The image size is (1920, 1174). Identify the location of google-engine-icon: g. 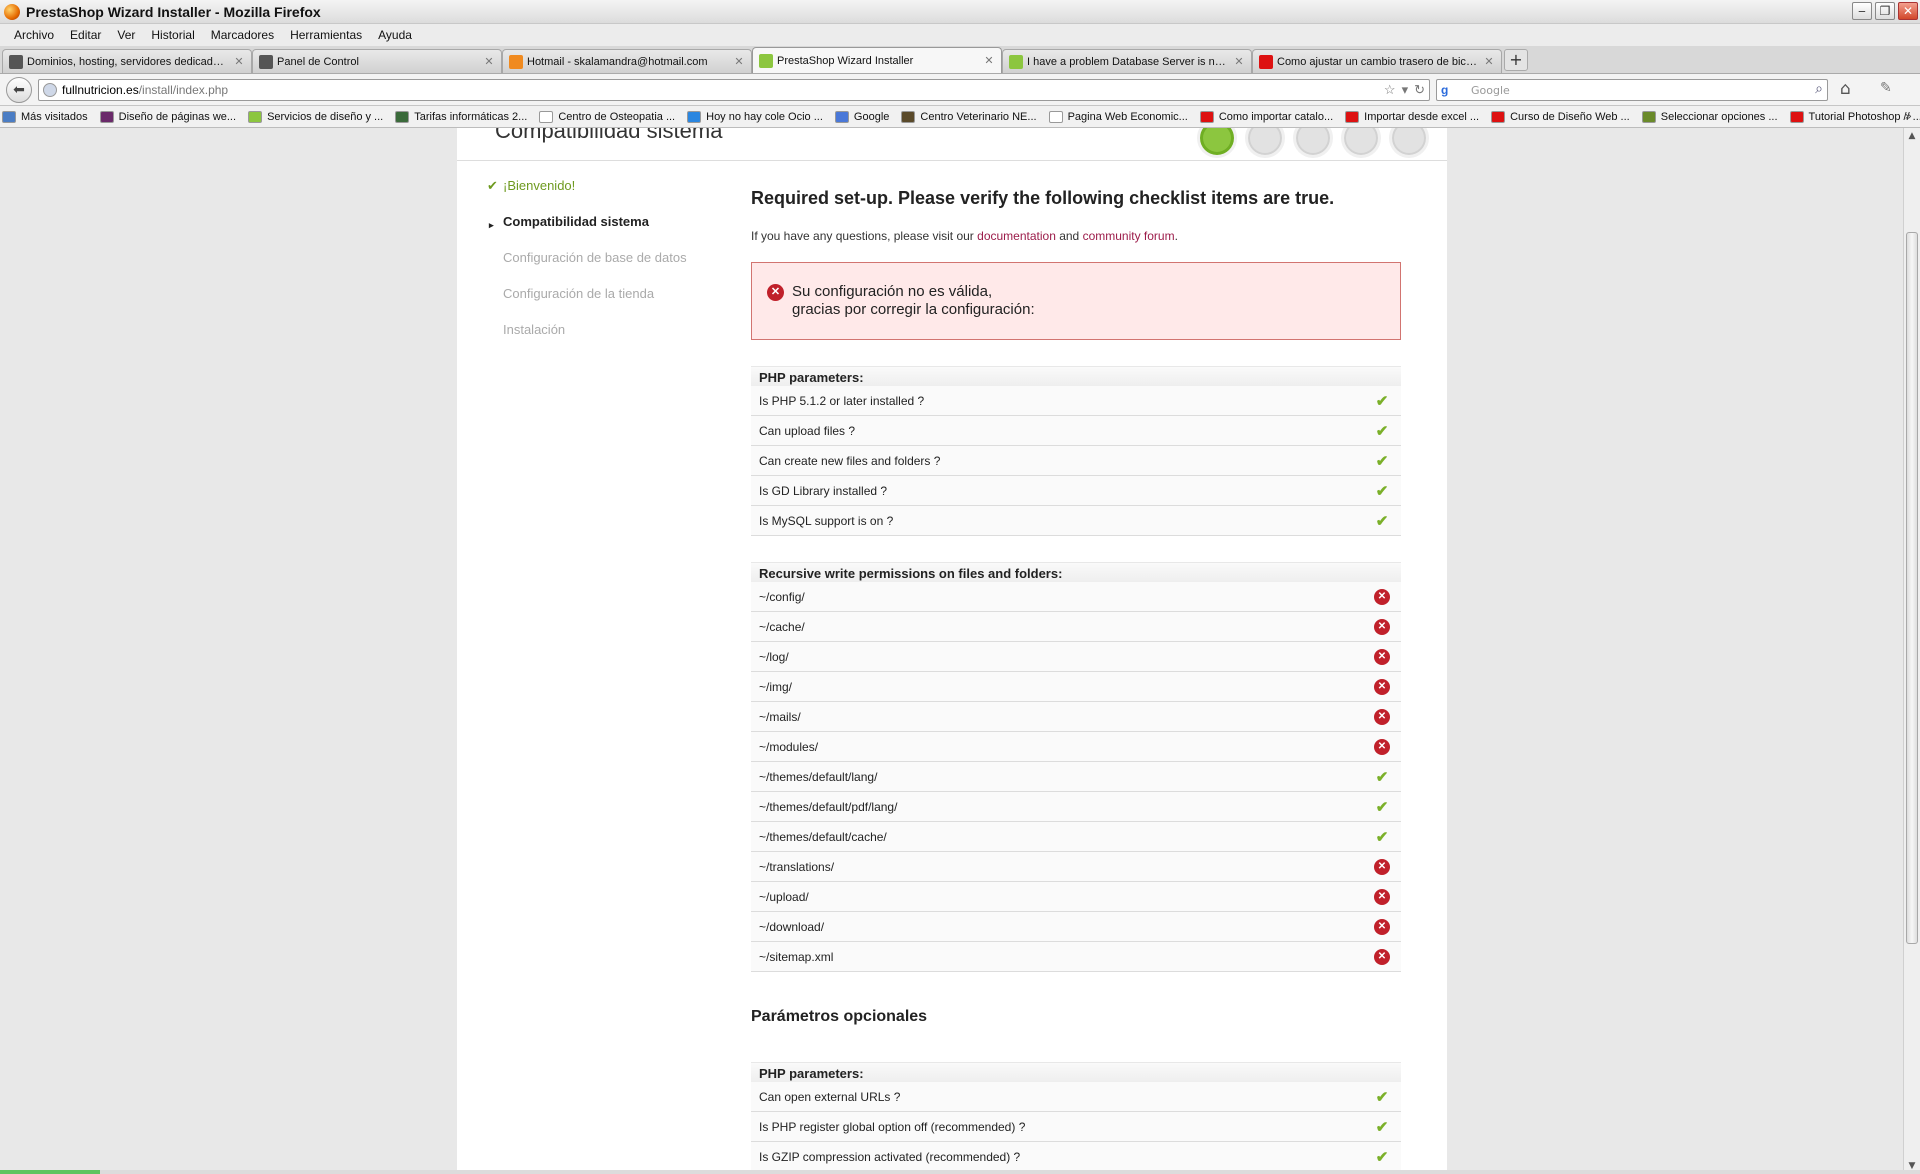
(1449, 90).